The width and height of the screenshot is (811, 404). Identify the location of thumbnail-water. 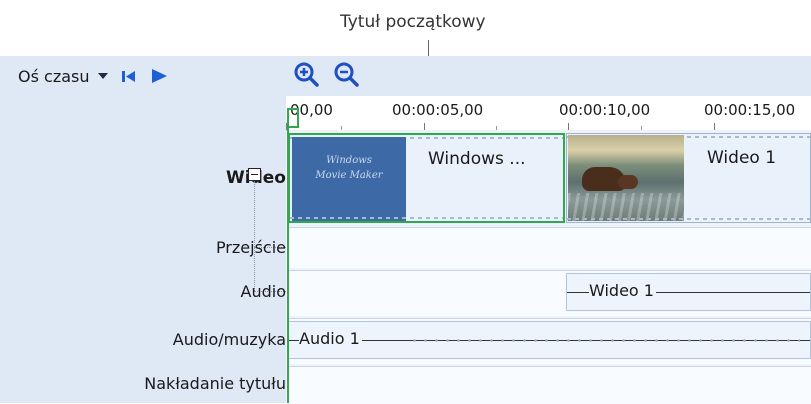
(626, 207).